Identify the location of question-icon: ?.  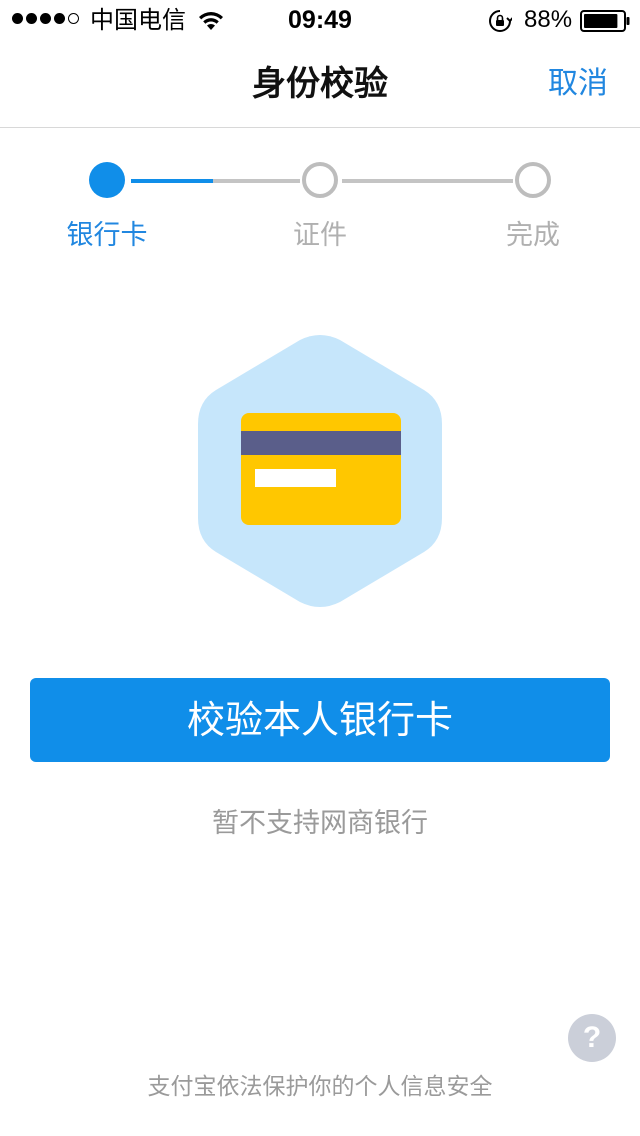
(592, 1037).